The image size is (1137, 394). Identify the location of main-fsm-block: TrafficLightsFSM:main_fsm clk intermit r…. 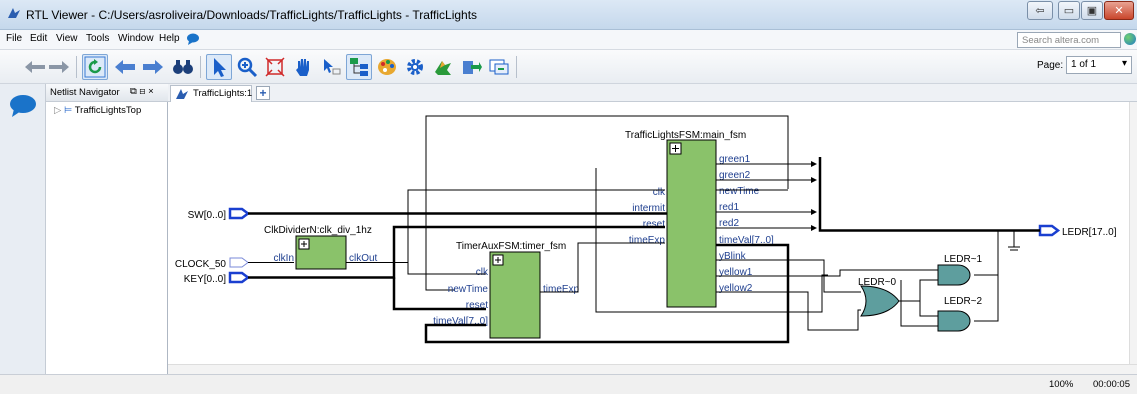
(699, 219).